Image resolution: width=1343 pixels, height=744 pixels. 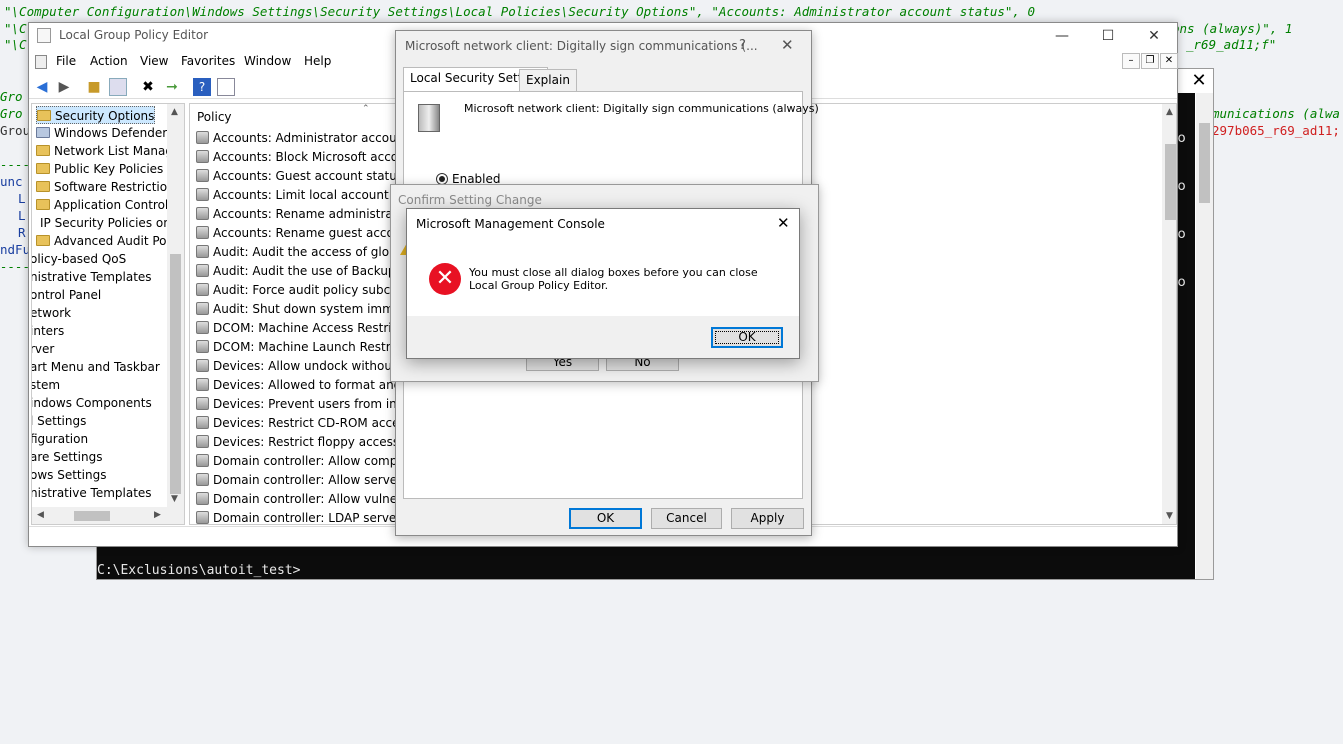 What do you see at coordinates (64, 87) in the screenshot?
I see `forward-arrow-icon: ▶` at bounding box center [64, 87].